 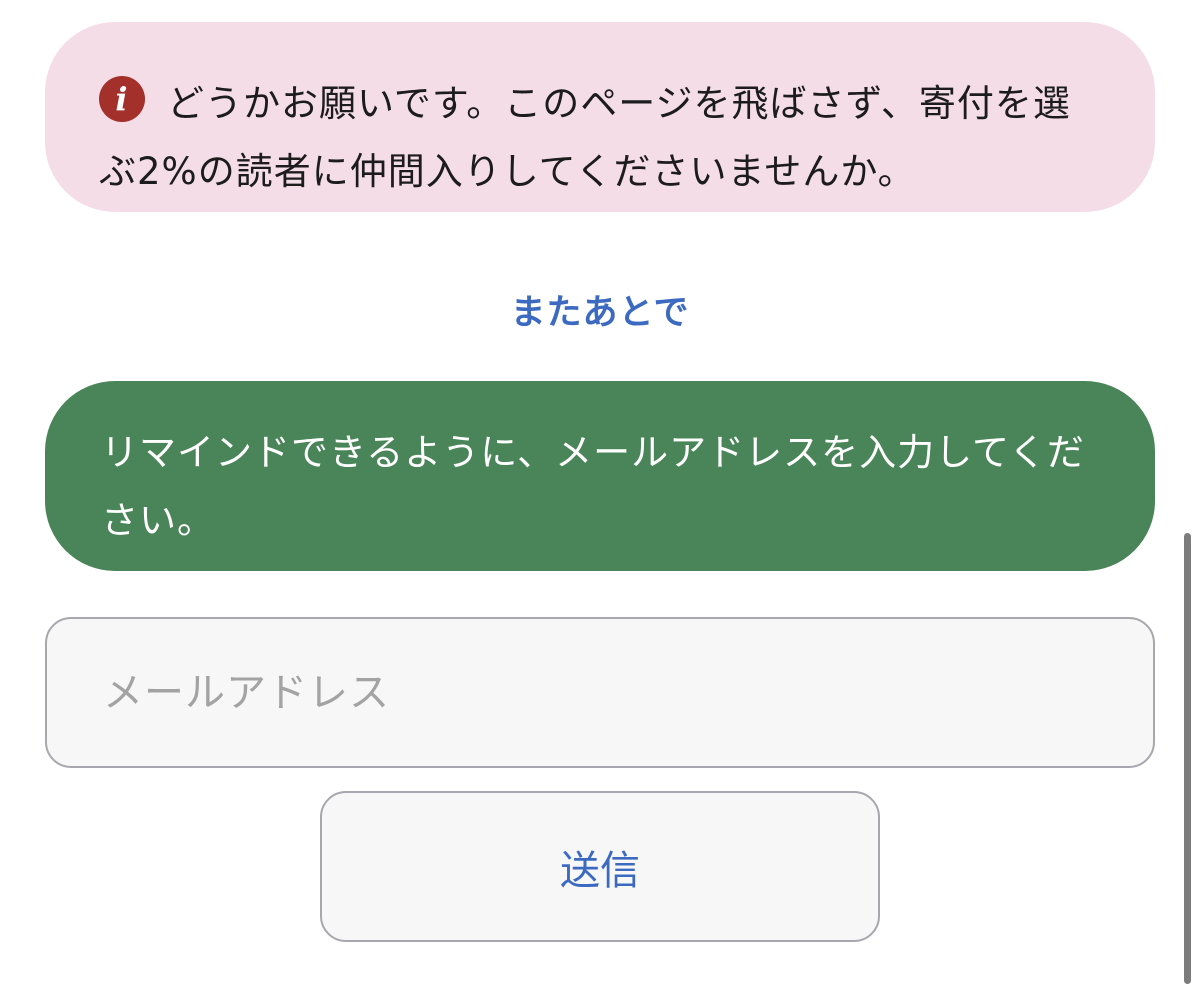 What do you see at coordinates (1187, 758) in the screenshot?
I see `scrollbar` at bounding box center [1187, 758].